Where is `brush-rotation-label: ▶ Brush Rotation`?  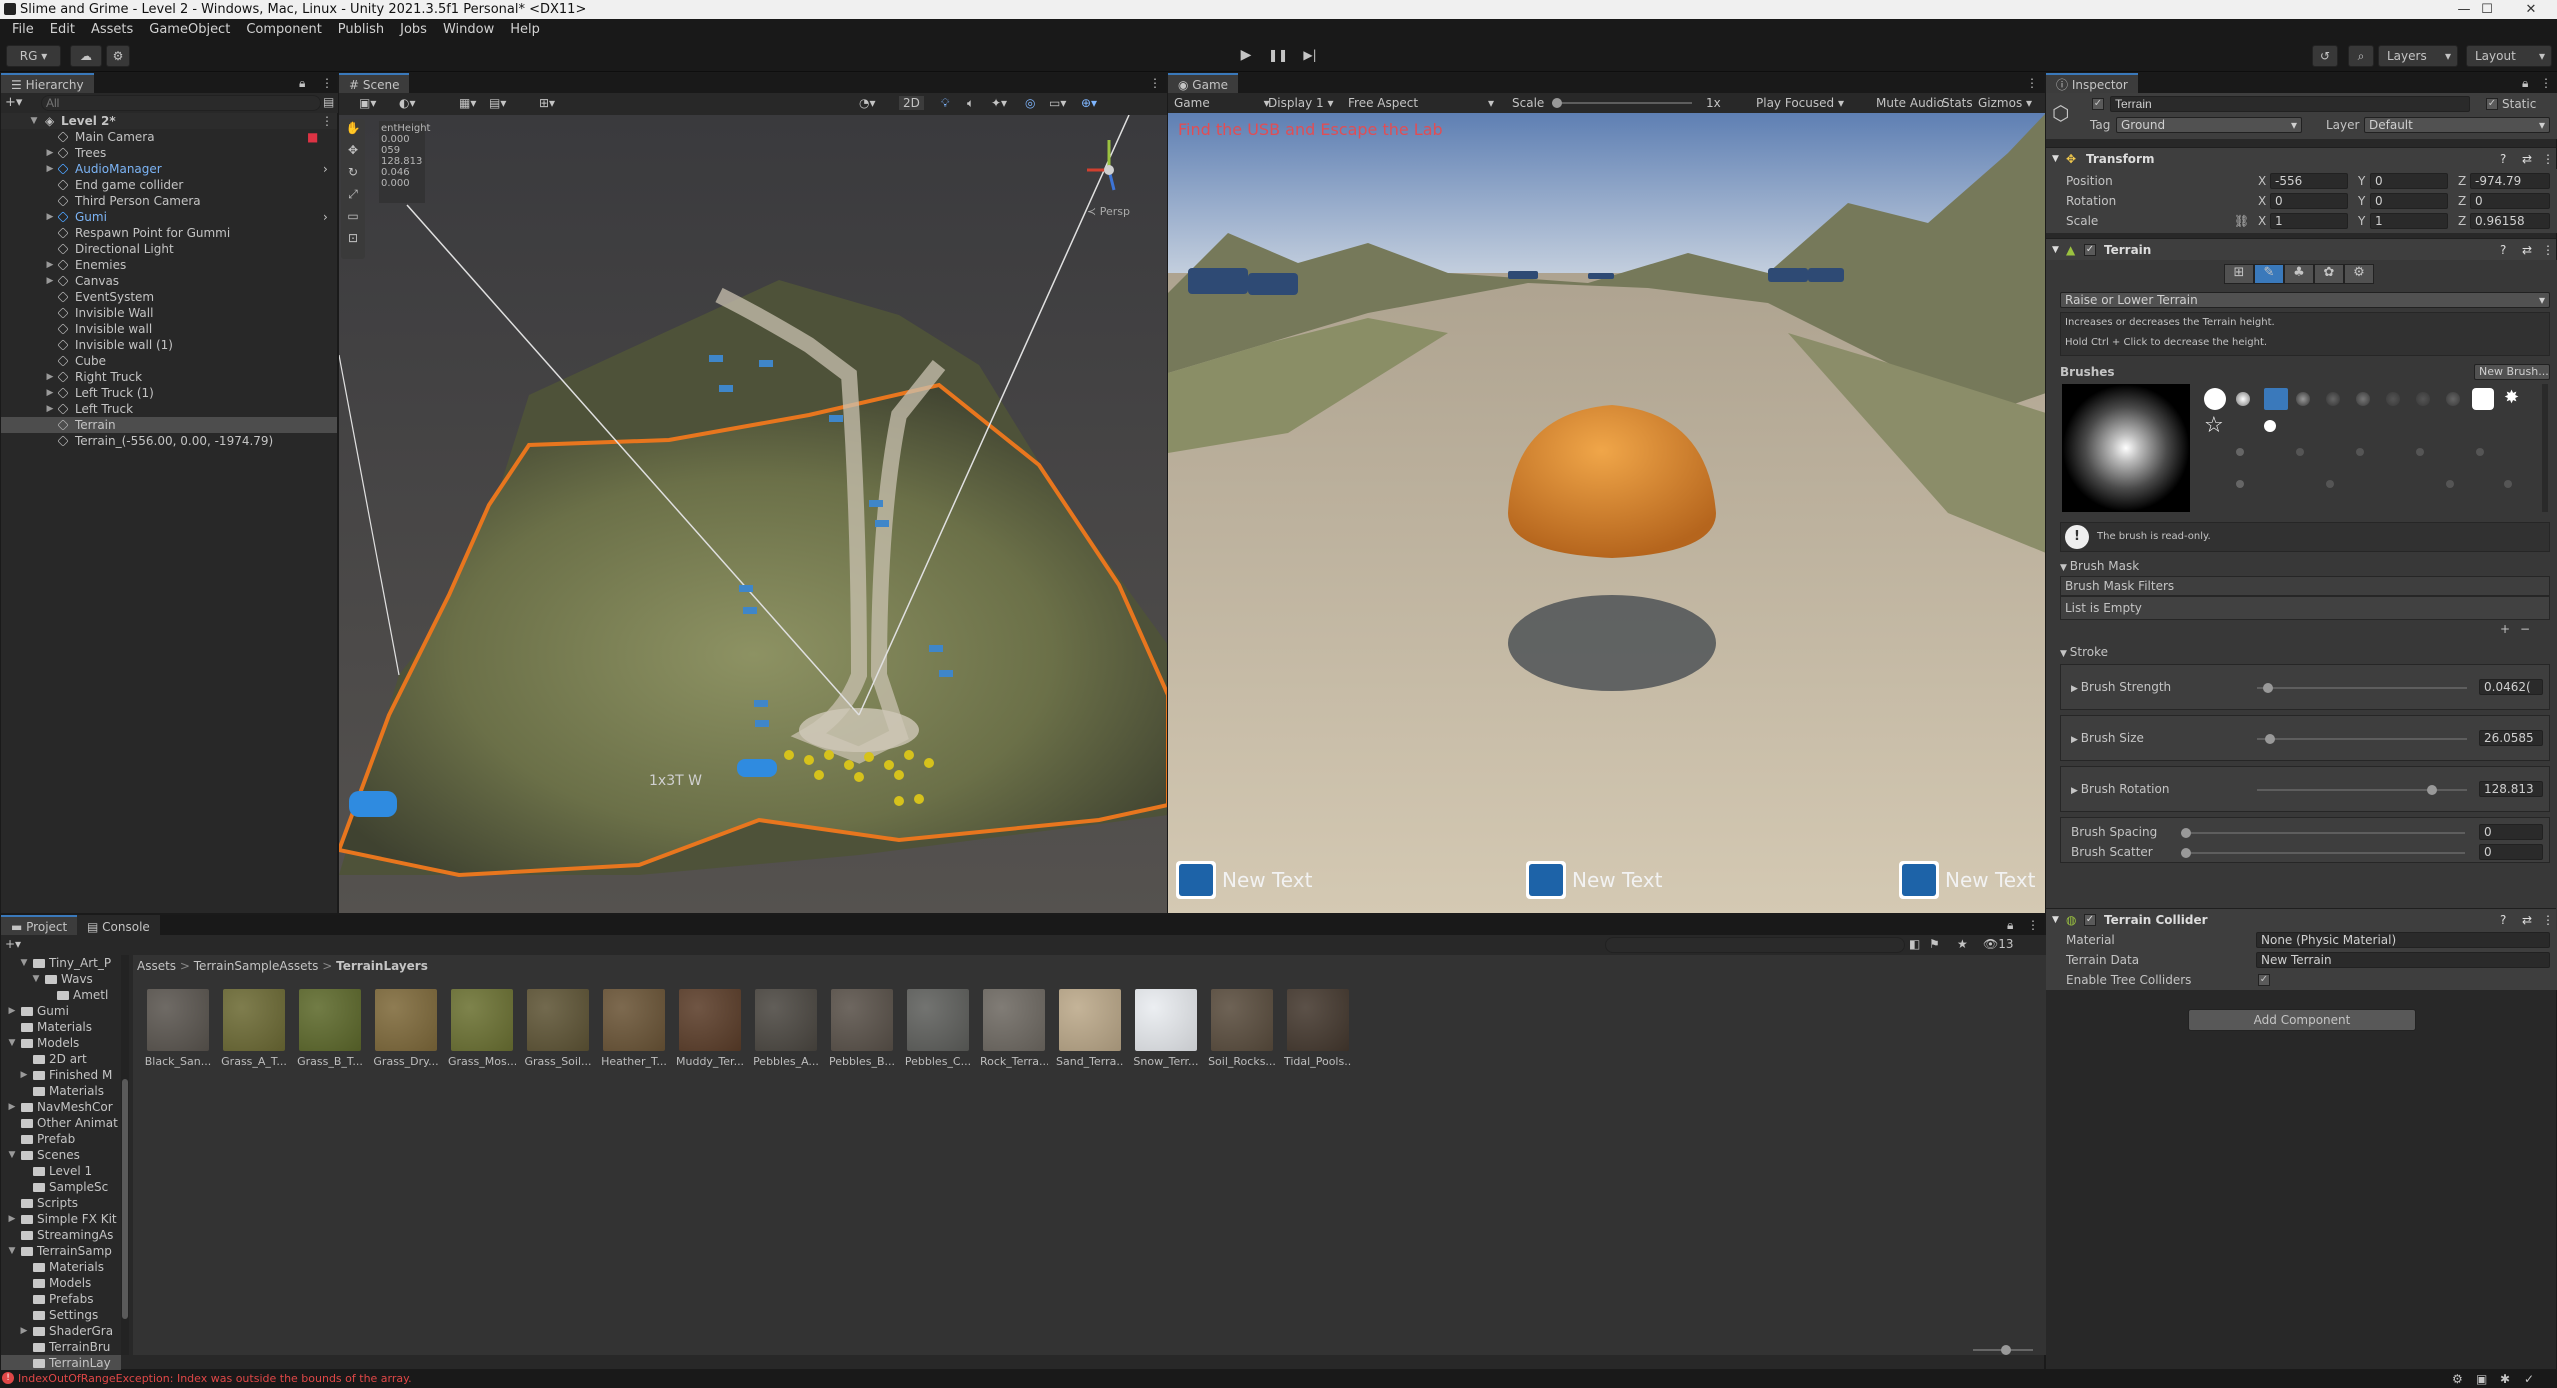 brush-rotation-label: ▶ Brush Rotation is located at coordinates (2120, 790).